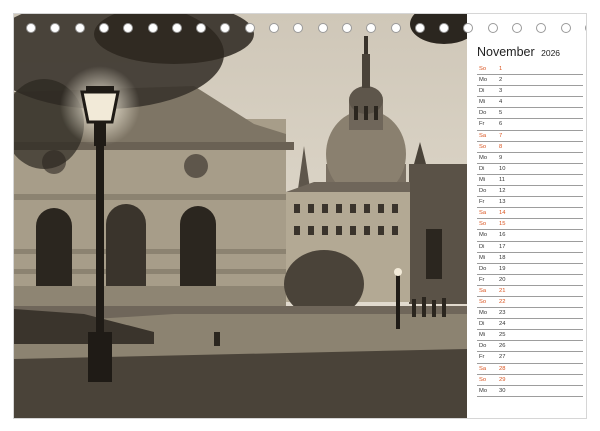 The width and height of the screenshot is (600, 431). Describe the element at coordinates (530, 303) in the screenshot. I see `day-row: So 22` at that location.